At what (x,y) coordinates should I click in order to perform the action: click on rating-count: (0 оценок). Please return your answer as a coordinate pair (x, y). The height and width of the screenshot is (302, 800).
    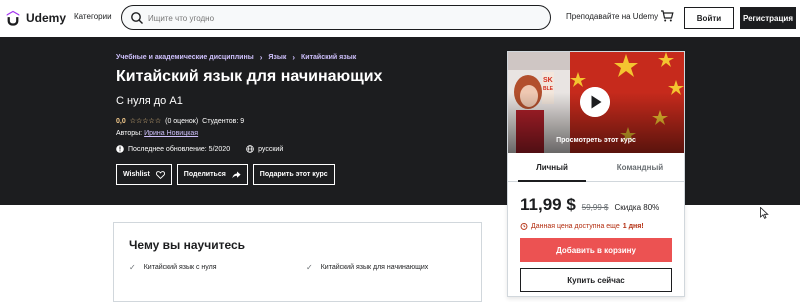
    Looking at the image, I should click on (181, 121).